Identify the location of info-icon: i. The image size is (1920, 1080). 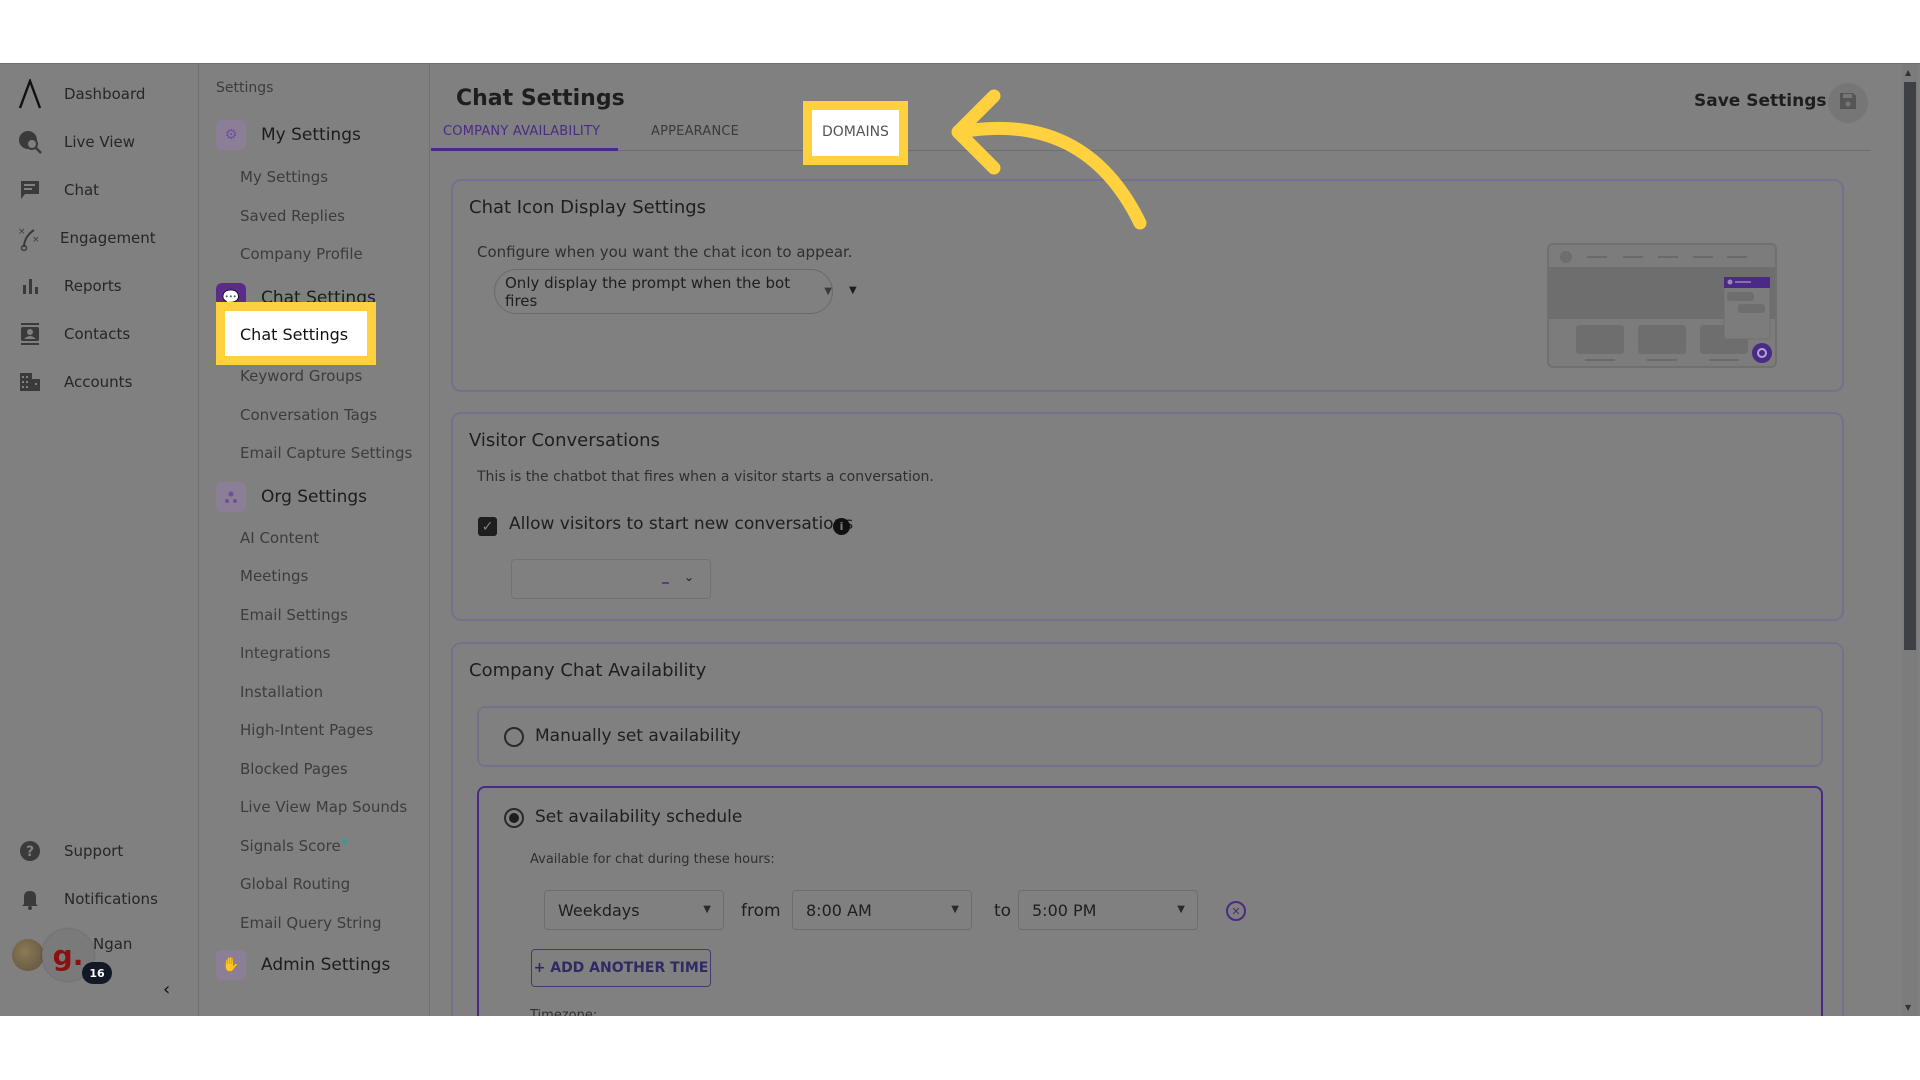
(841, 526).